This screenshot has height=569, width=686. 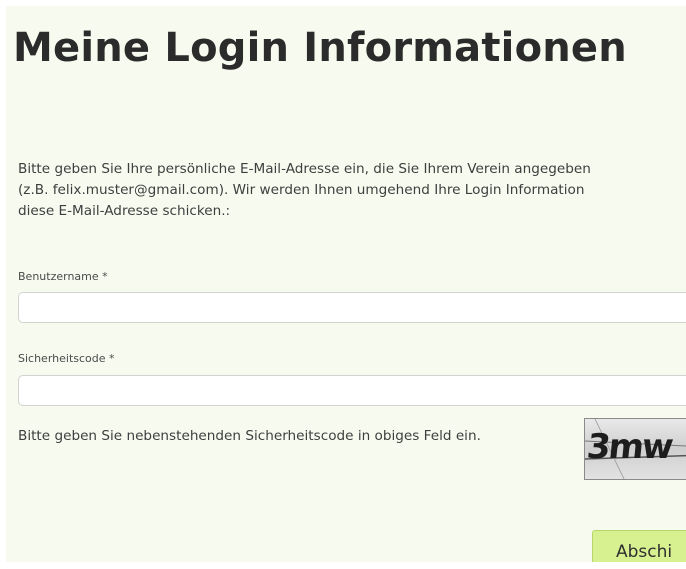 I want to click on submit-button: Abschi, so click(x=639, y=546).